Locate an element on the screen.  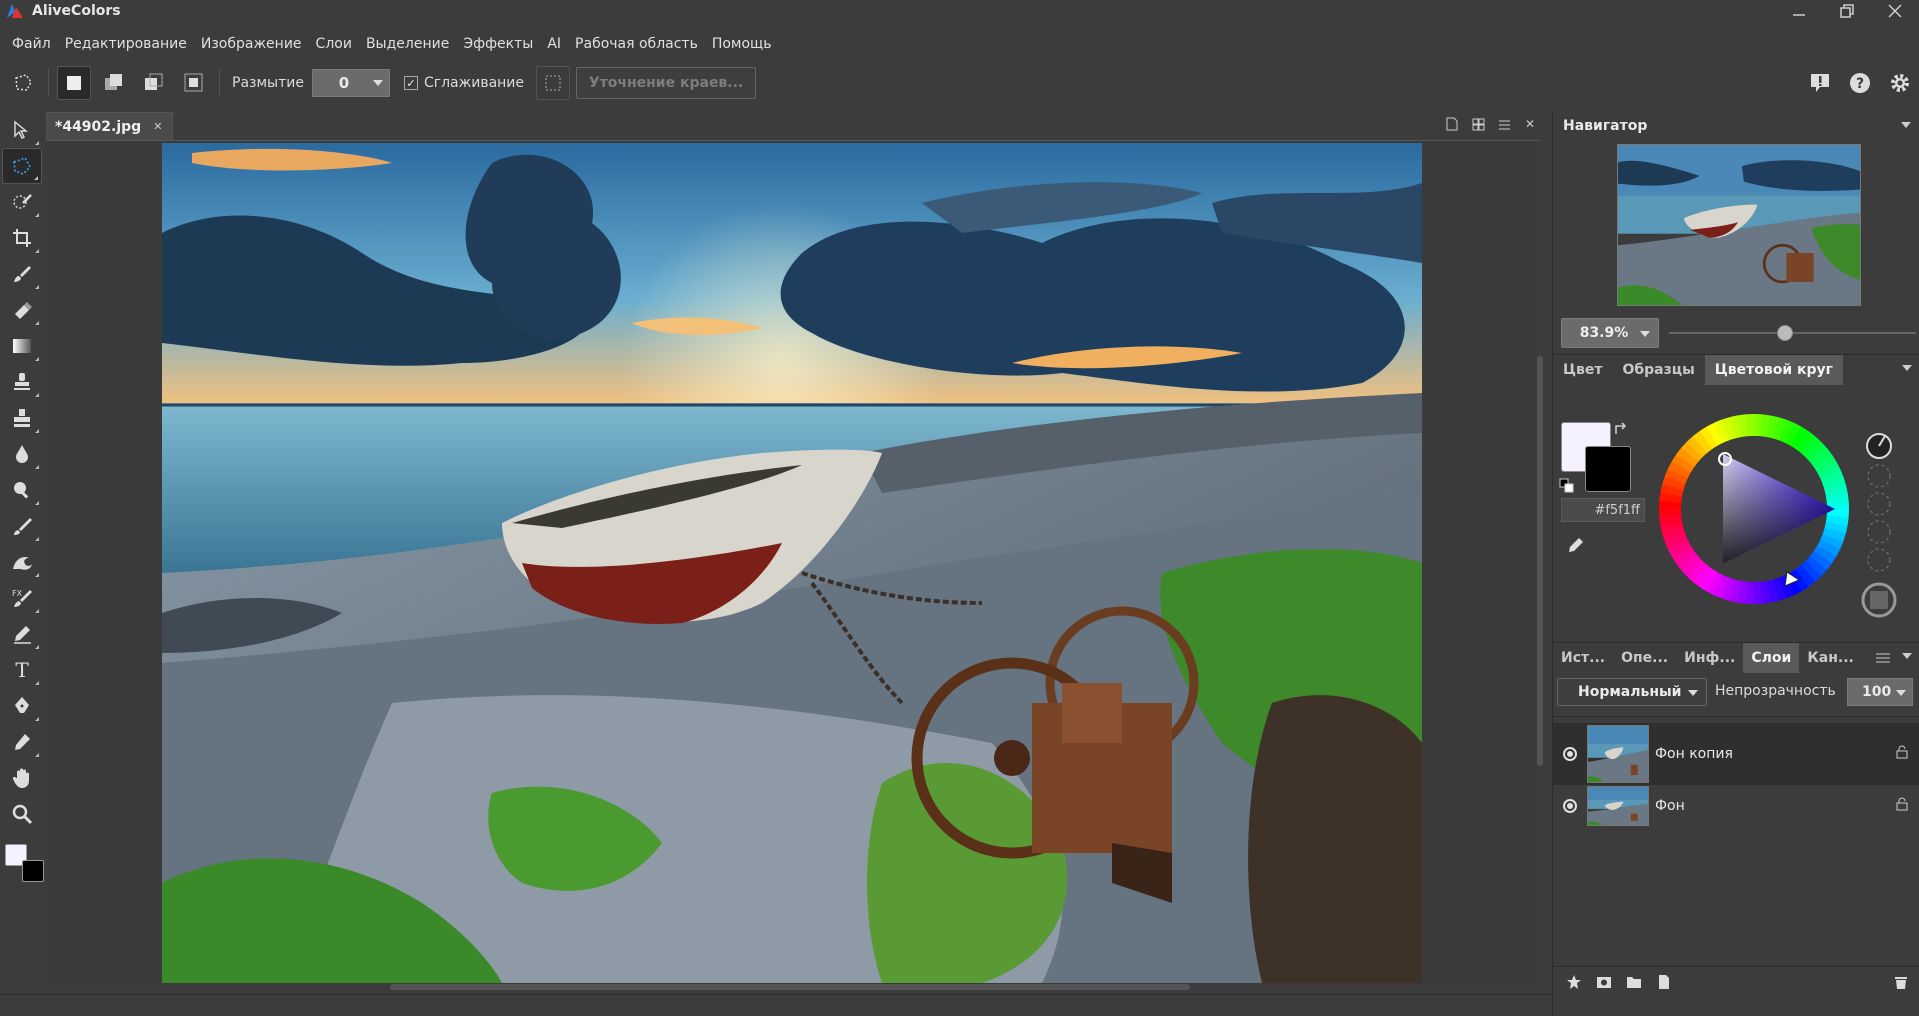
reset-colors-icon is located at coordinates (1567, 486).